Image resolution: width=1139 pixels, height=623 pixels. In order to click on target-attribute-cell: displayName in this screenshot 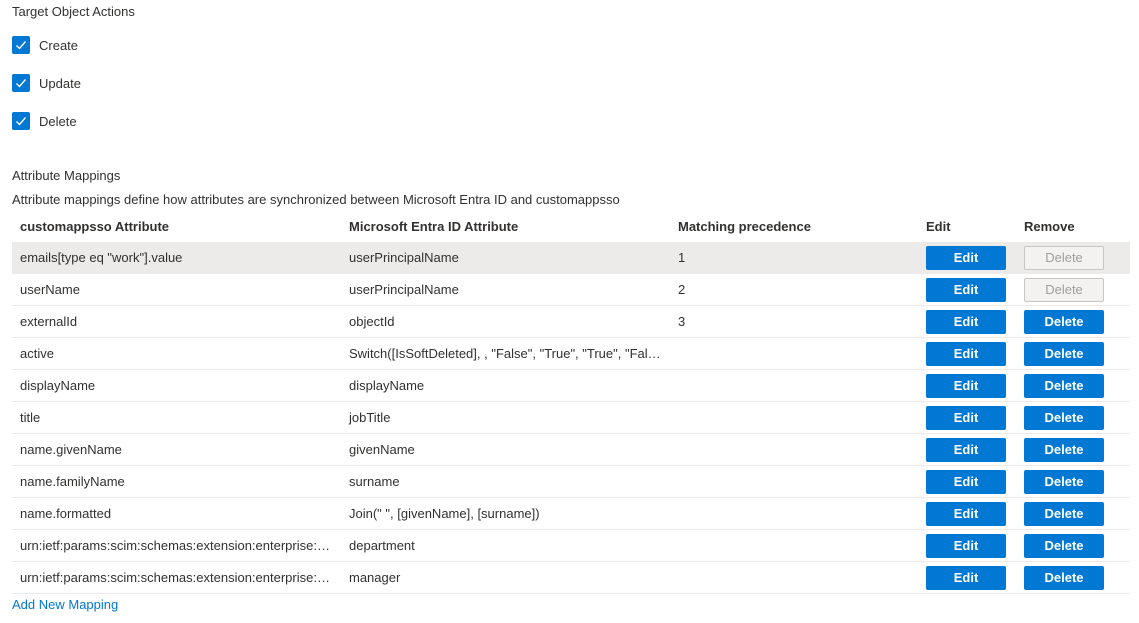, I will do `click(176, 385)`.